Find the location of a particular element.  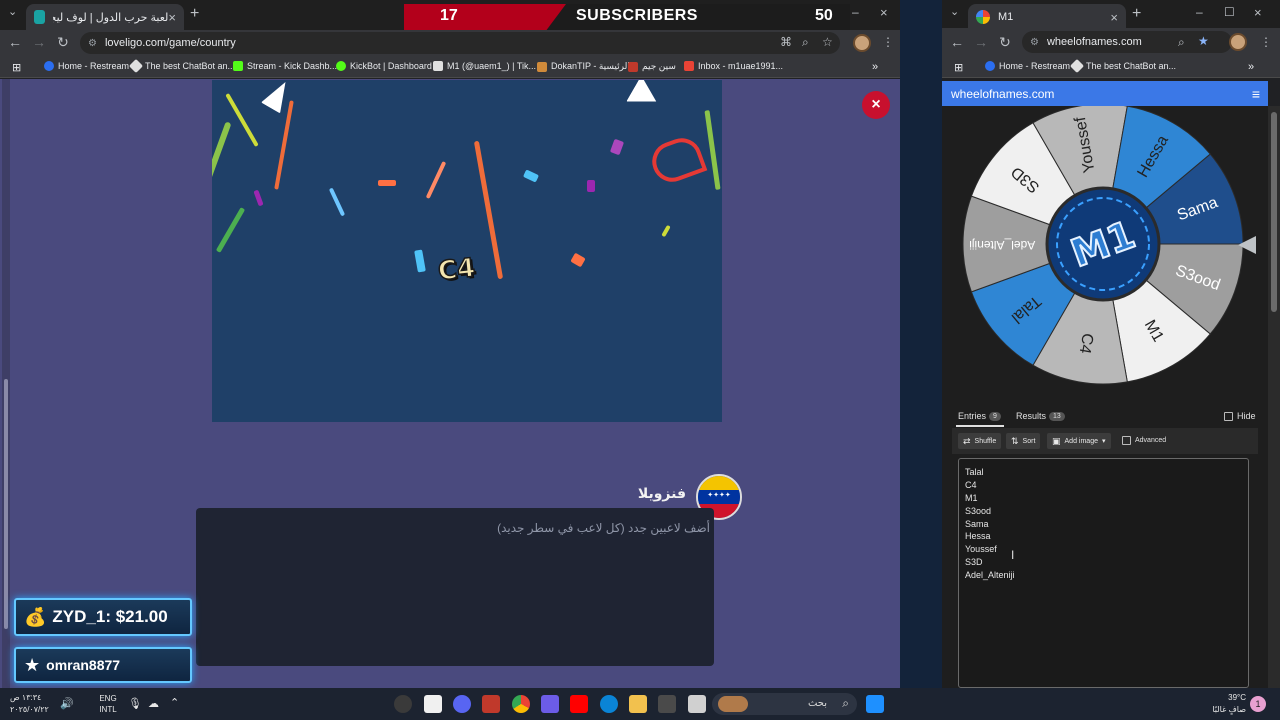

follower-text: omran8877 is located at coordinates (83, 665).